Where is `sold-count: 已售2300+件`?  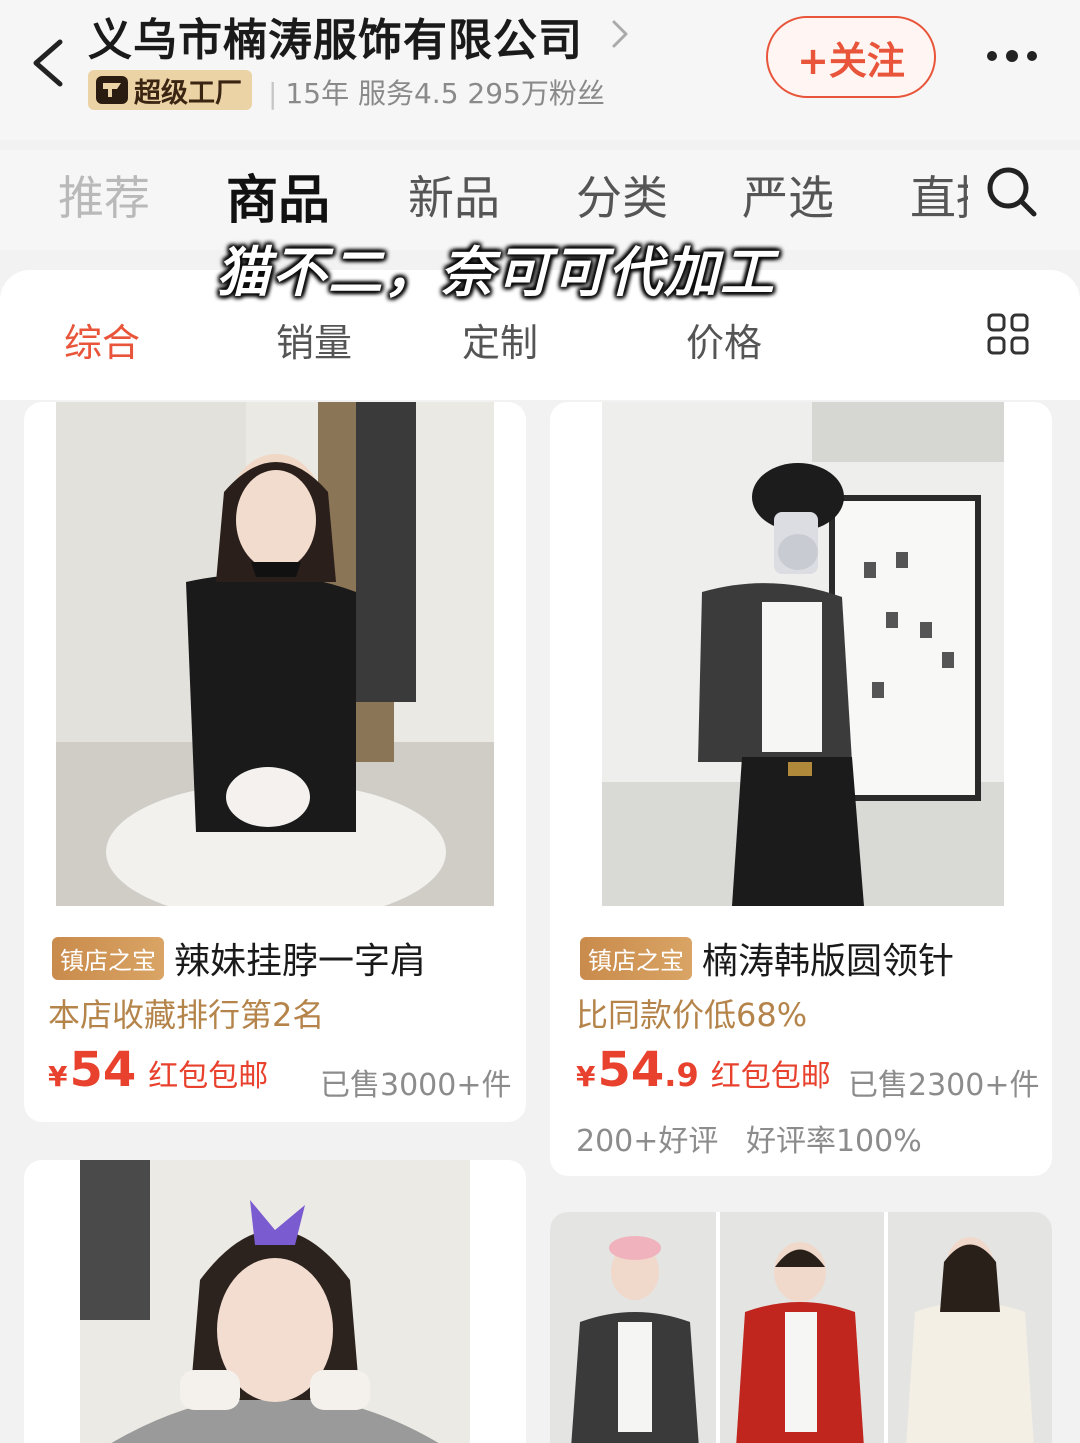 sold-count: 已售2300+件 is located at coordinates (944, 1085).